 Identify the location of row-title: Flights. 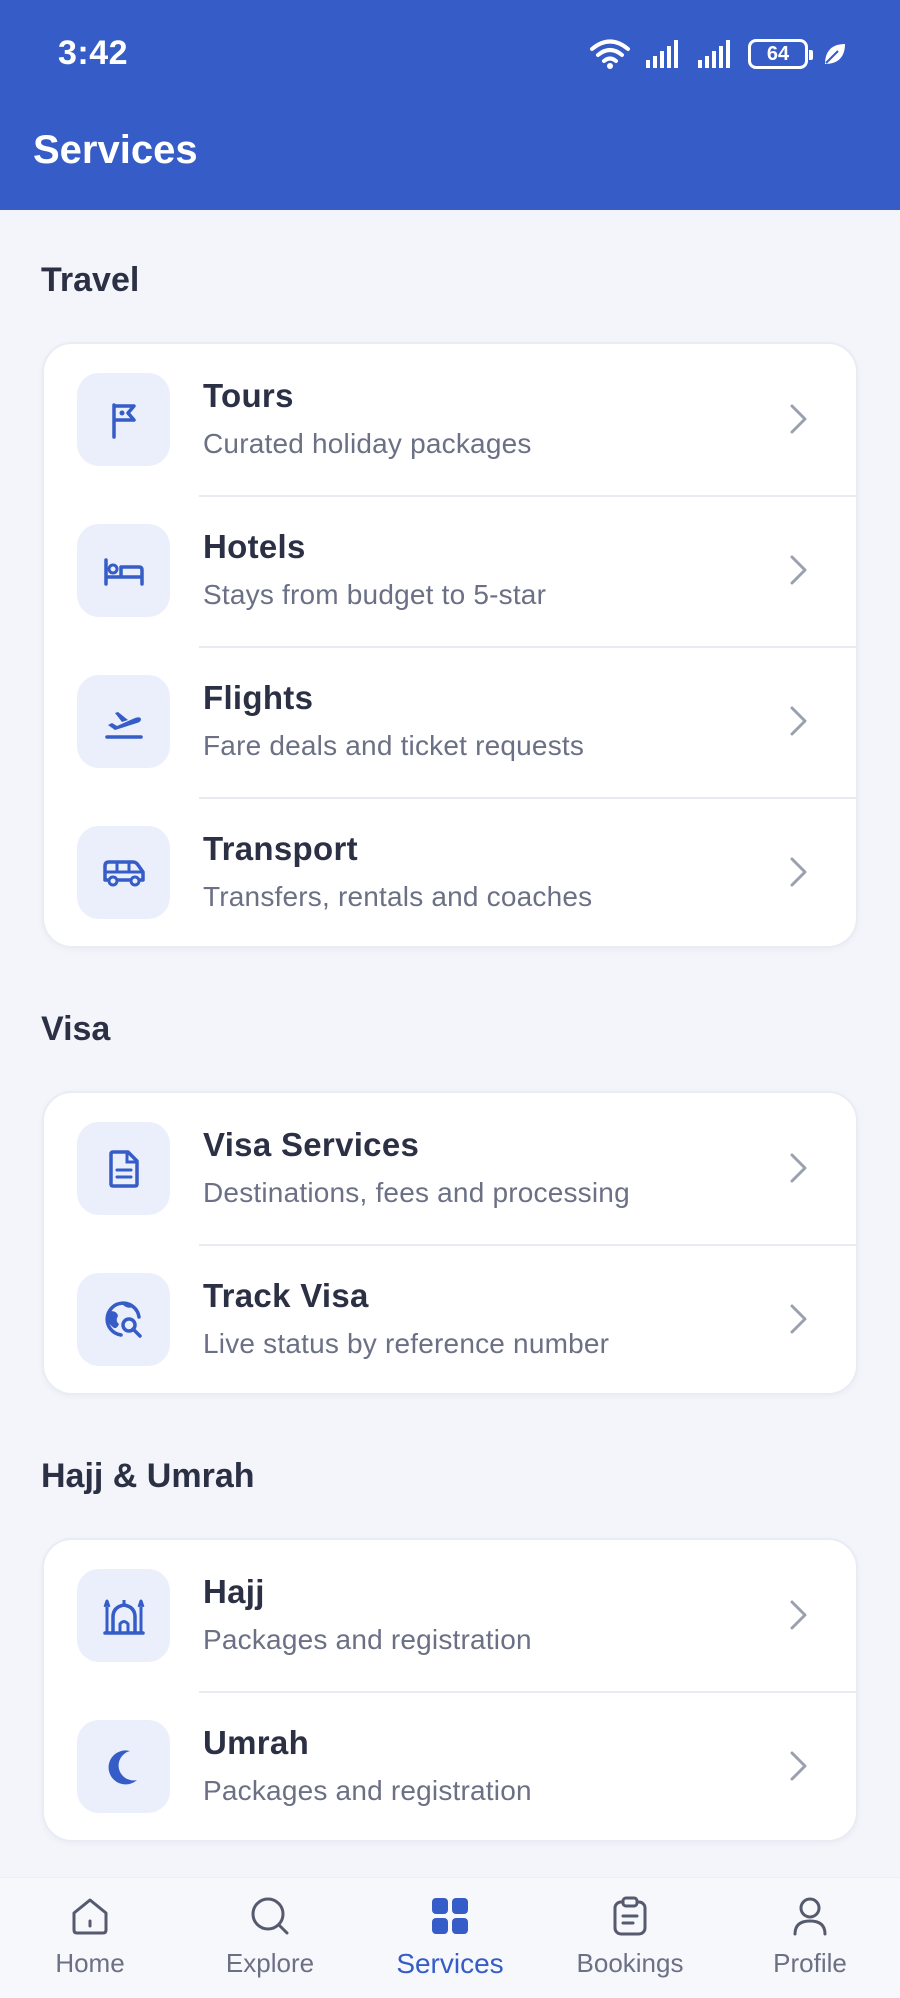
(258, 697).